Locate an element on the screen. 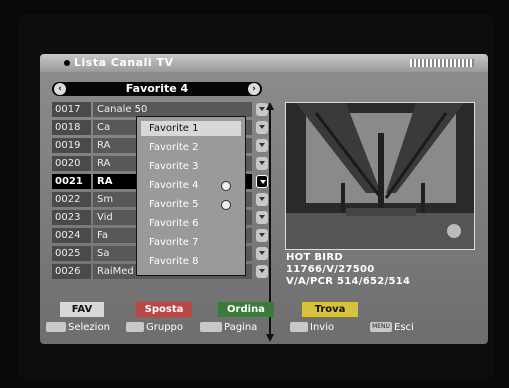 The height and width of the screenshot is (388, 509). favorite-menu-item: Favorite 7 is located at coordinates (191, 242).